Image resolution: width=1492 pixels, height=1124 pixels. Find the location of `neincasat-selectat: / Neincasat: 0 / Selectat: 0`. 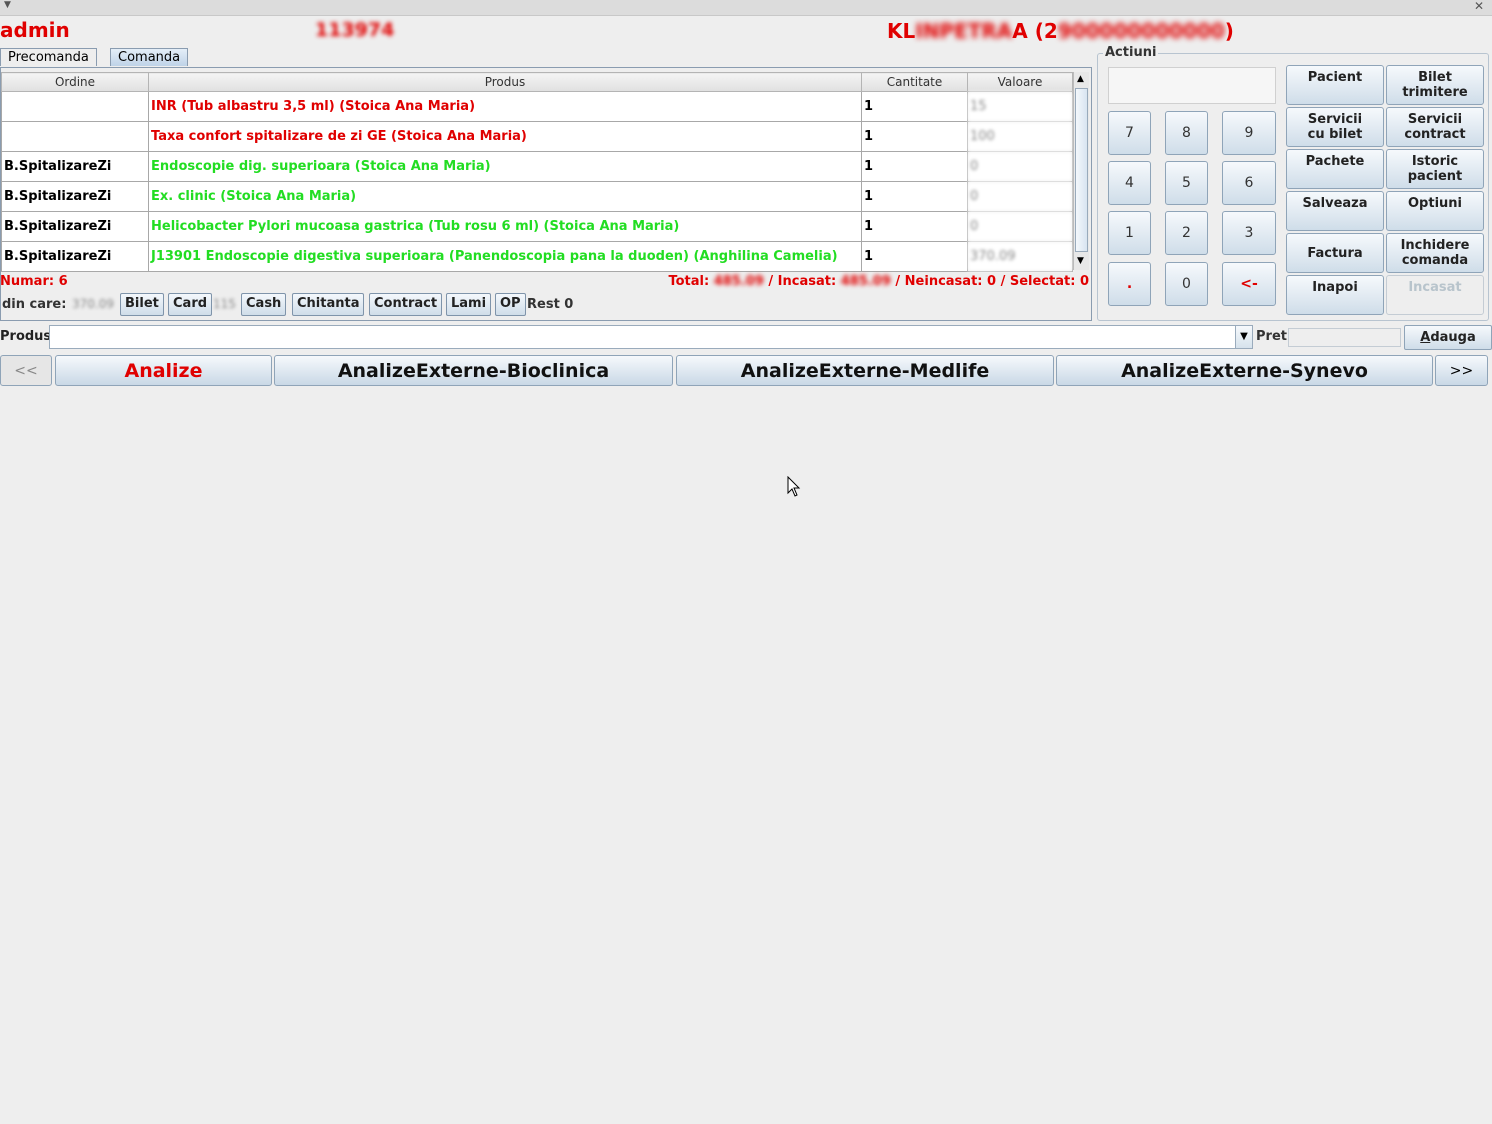

neincasat-selectat: / Neincasat: 0 / Selectat: 0 is located at coordinates (989, 281).